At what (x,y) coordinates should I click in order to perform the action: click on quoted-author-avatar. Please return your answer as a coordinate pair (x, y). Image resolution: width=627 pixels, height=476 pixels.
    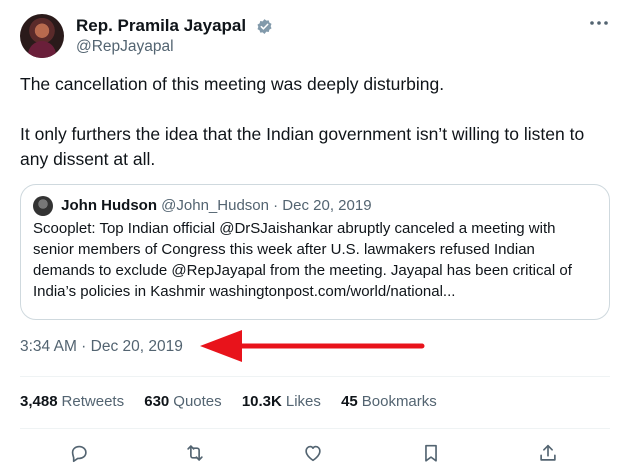
    Looking at the image, I should click on (43, 206).